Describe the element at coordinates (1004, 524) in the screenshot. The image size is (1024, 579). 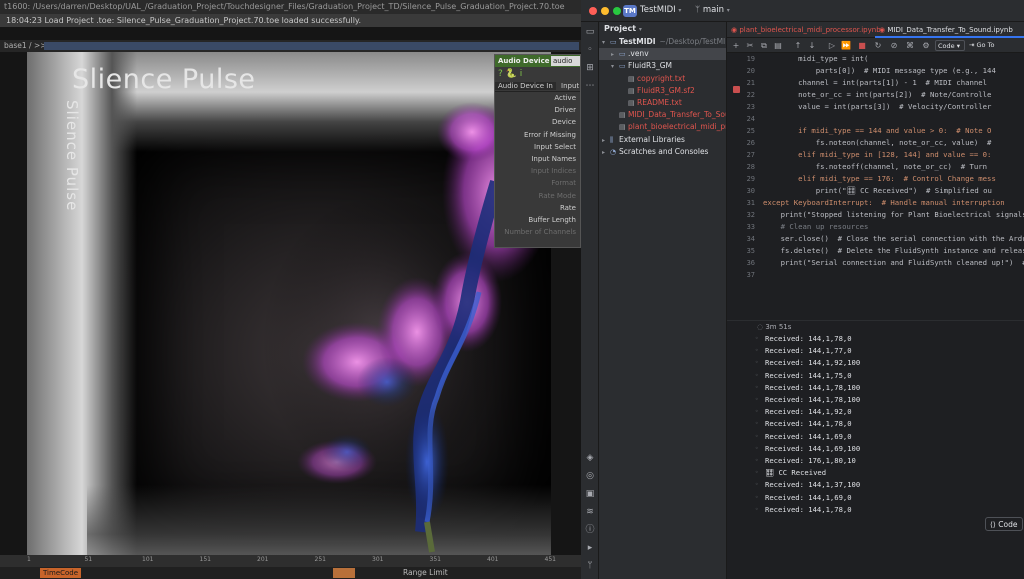
I see `code-toggle-button: ⟨⟩ Code` at that location.